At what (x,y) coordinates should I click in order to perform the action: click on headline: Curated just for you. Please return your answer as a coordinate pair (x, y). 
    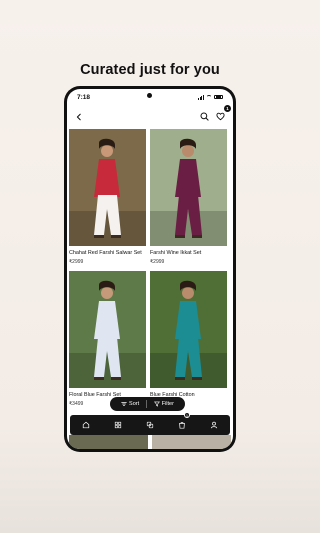
    Looking at the image, I should click on (150, 70).